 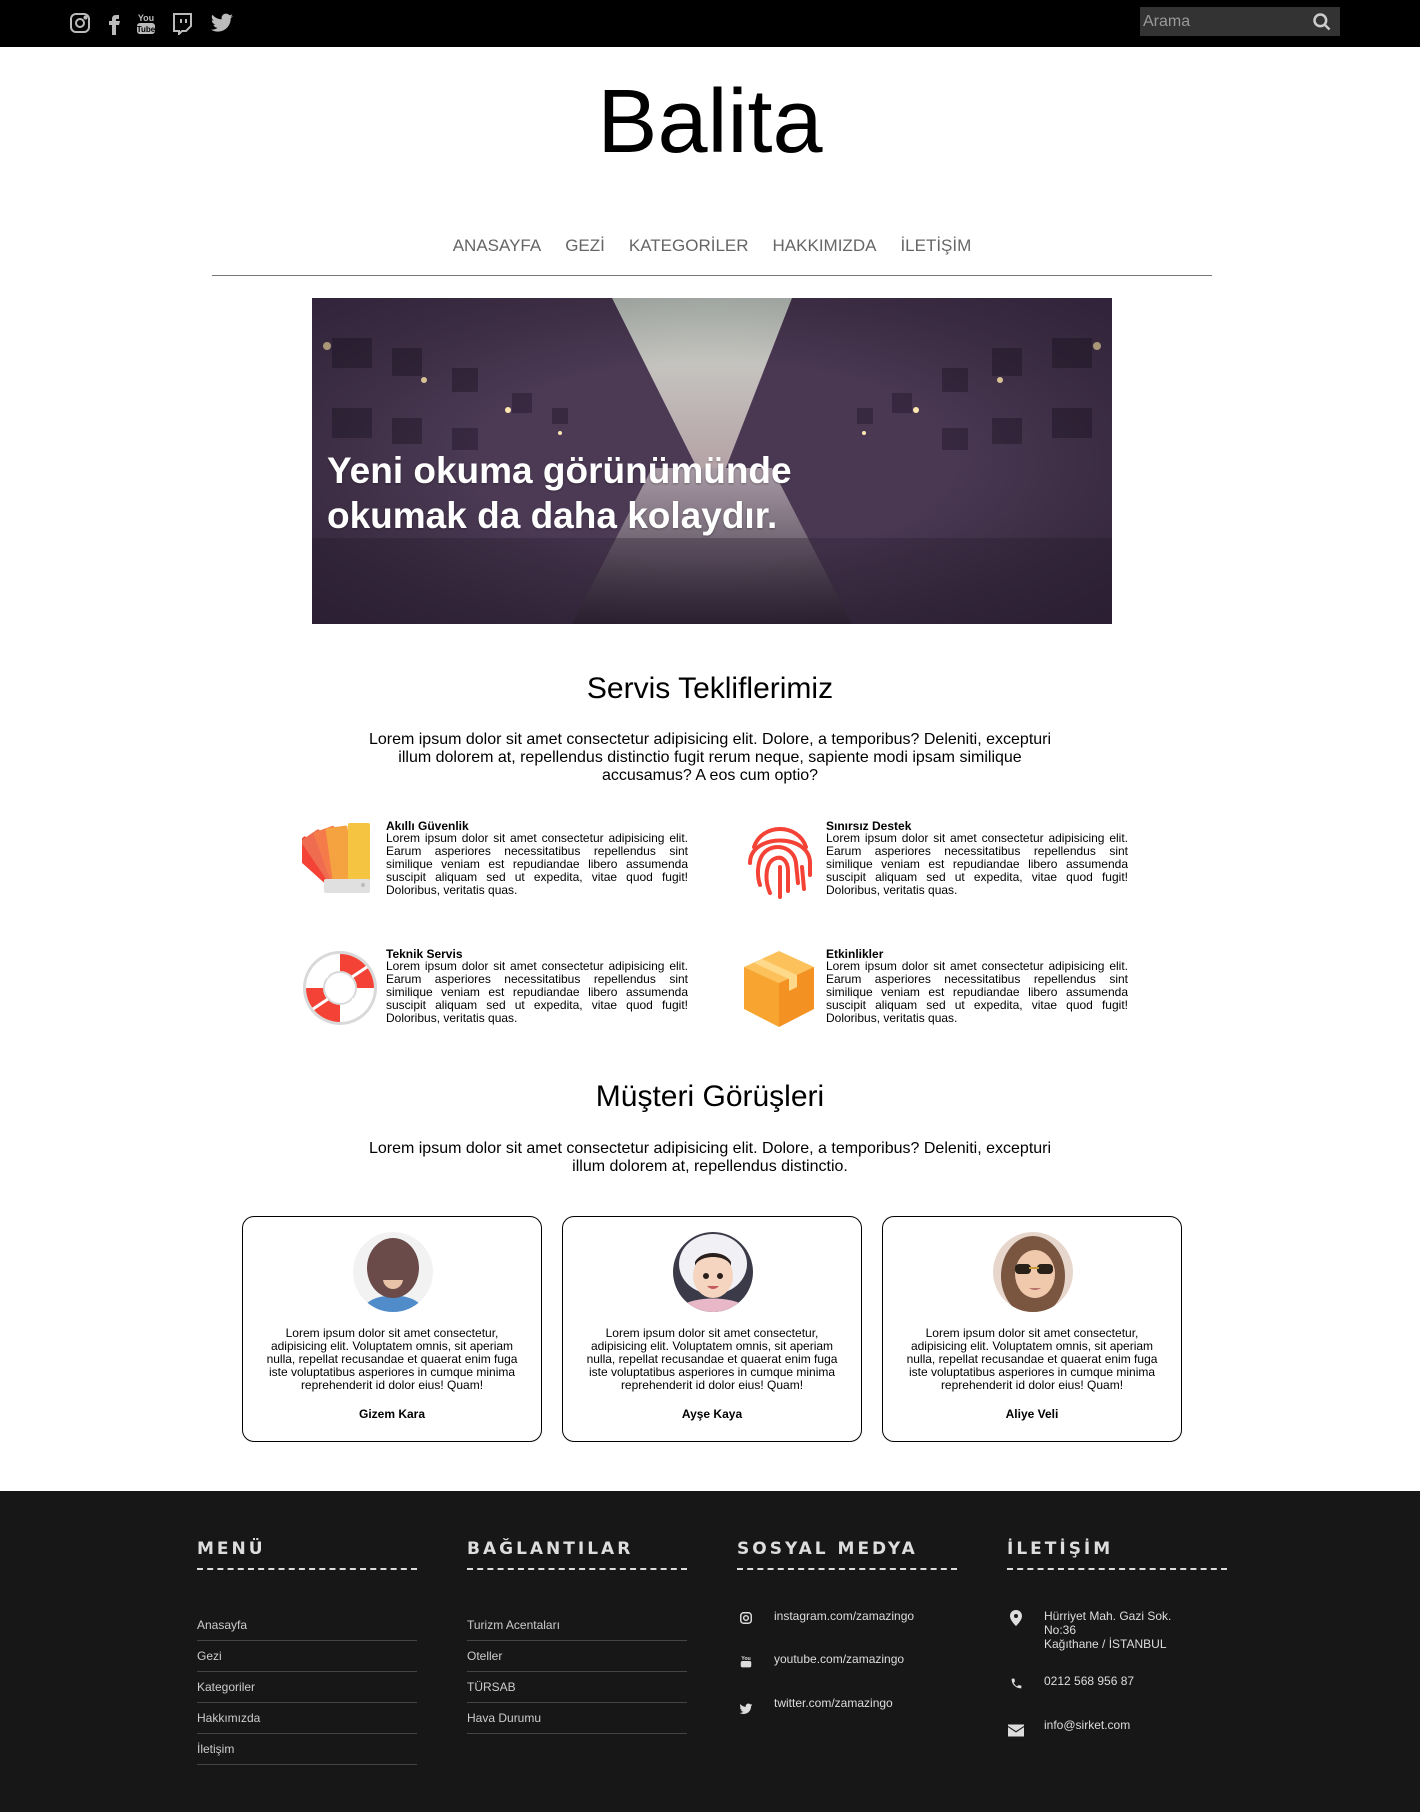 I want to click on nav-item-hakkimizda: HAKKIMIZDA, so click(x=825, y=245).